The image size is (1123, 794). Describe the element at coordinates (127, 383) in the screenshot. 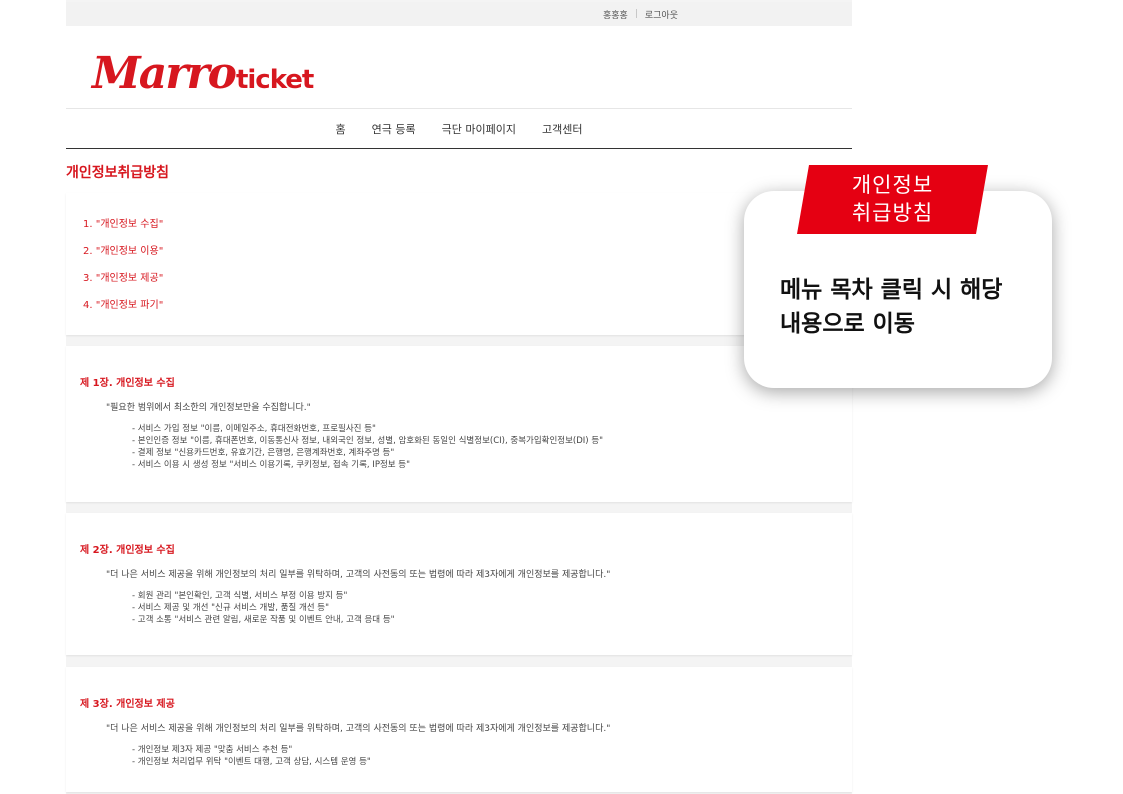

I see `section-title: 제 1장. 개인정보 수집` at that location.